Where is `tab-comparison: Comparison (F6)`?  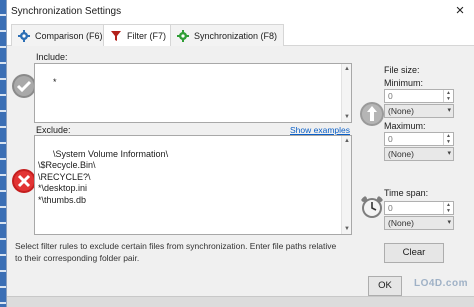
tab-comparison: Comparison (F6) is located at coordinates (60, 35).